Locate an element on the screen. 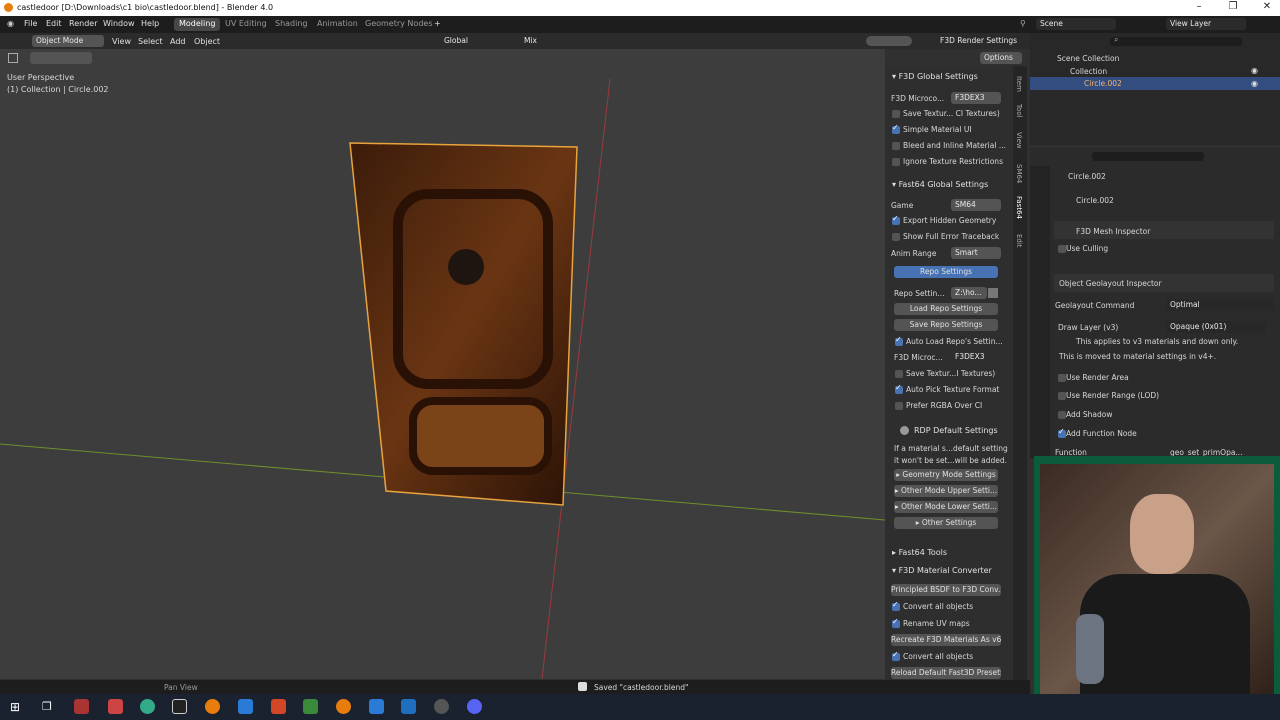 The width and height of the screenshot is (1280, 720). reload-presets-button: Reload Default Fast3D Presets is located at coordinates (946, 673).